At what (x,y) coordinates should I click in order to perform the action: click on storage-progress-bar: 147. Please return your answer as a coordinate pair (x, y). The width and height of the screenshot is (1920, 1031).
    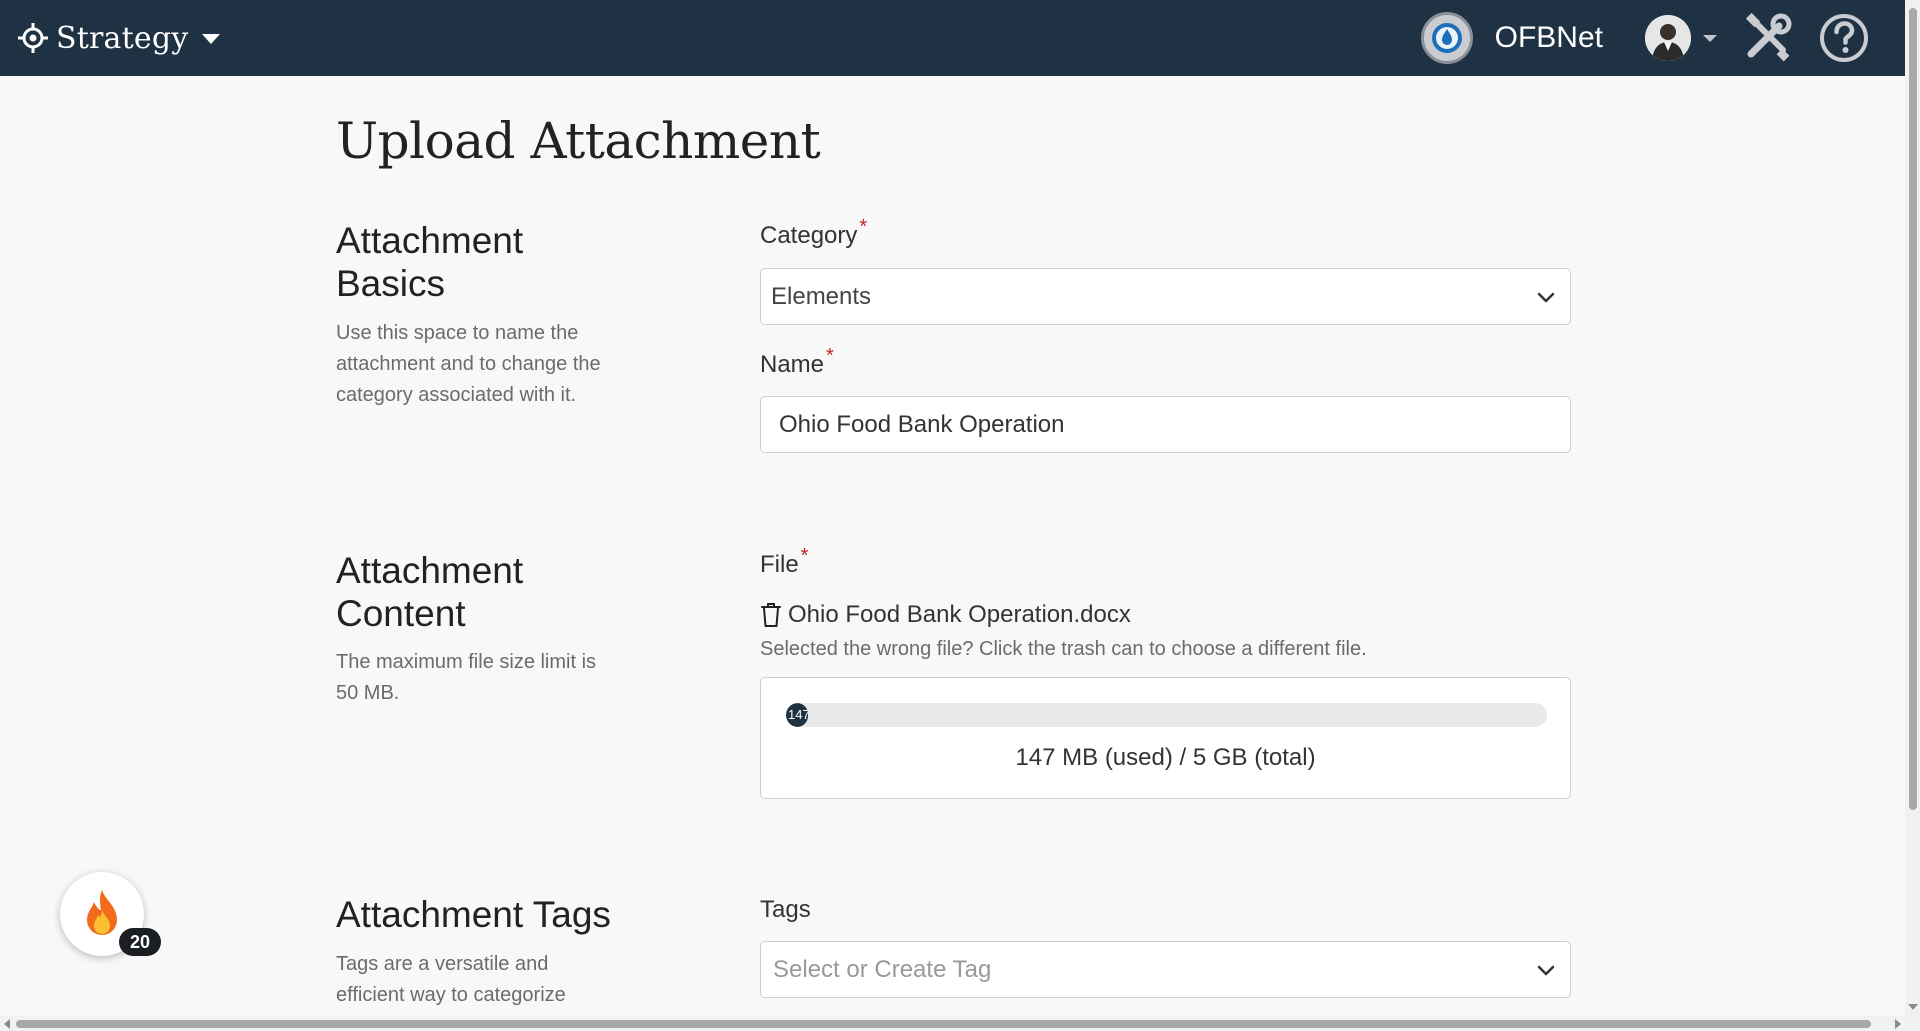
    Looking at the image, I should click on (1166, 715).